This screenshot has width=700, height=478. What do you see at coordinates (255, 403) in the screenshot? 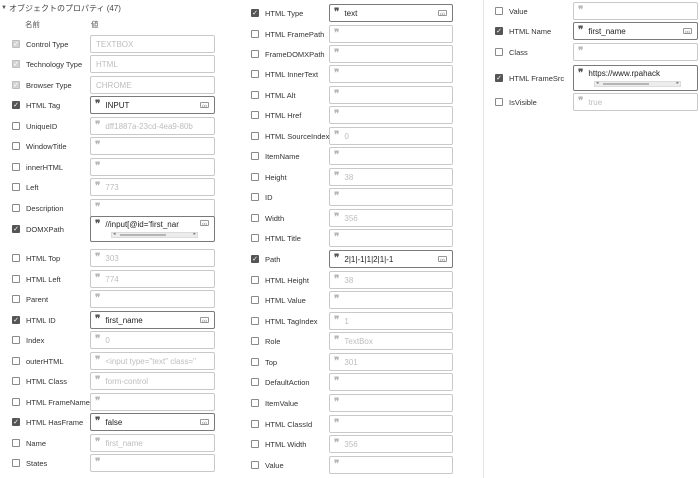
I see `checkbox-itemvalue` at bounding box center [255, 403].